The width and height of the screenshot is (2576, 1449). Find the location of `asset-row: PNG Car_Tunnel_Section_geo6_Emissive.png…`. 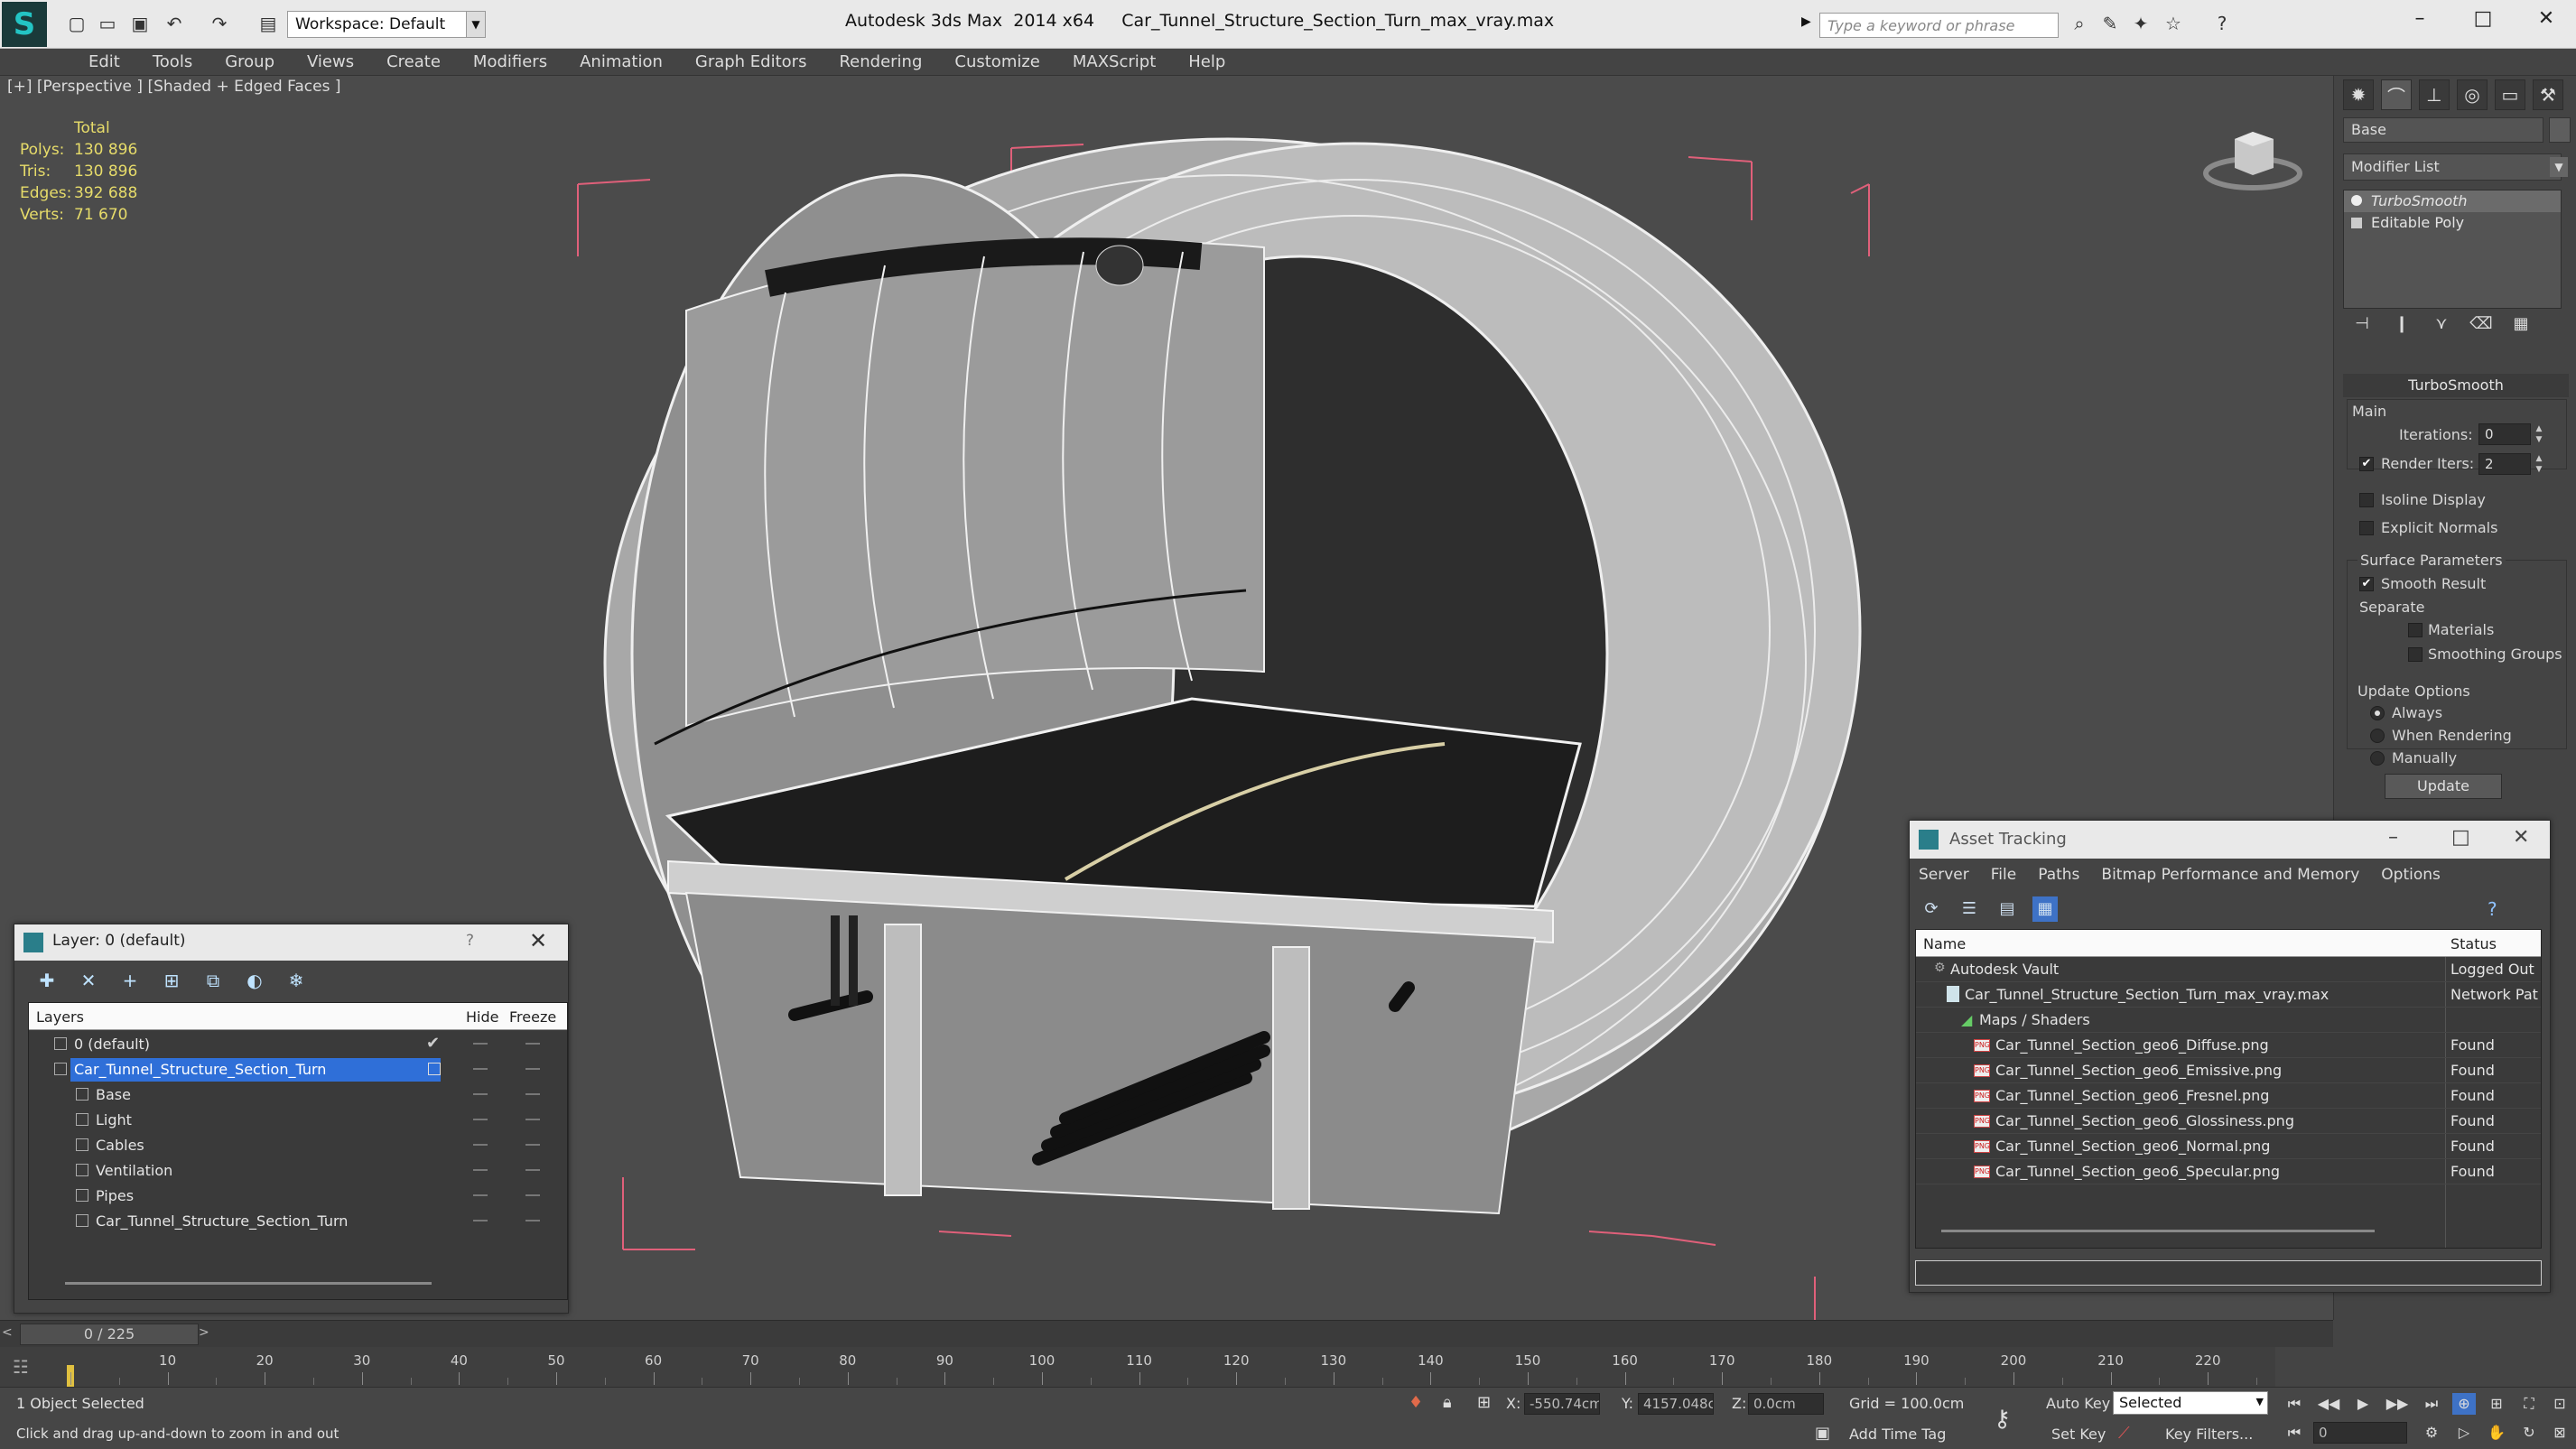

asset-row: PNG Car_Tunnel_Section_geo6_Emissive.png… is located at coordinates (2228, 1070).